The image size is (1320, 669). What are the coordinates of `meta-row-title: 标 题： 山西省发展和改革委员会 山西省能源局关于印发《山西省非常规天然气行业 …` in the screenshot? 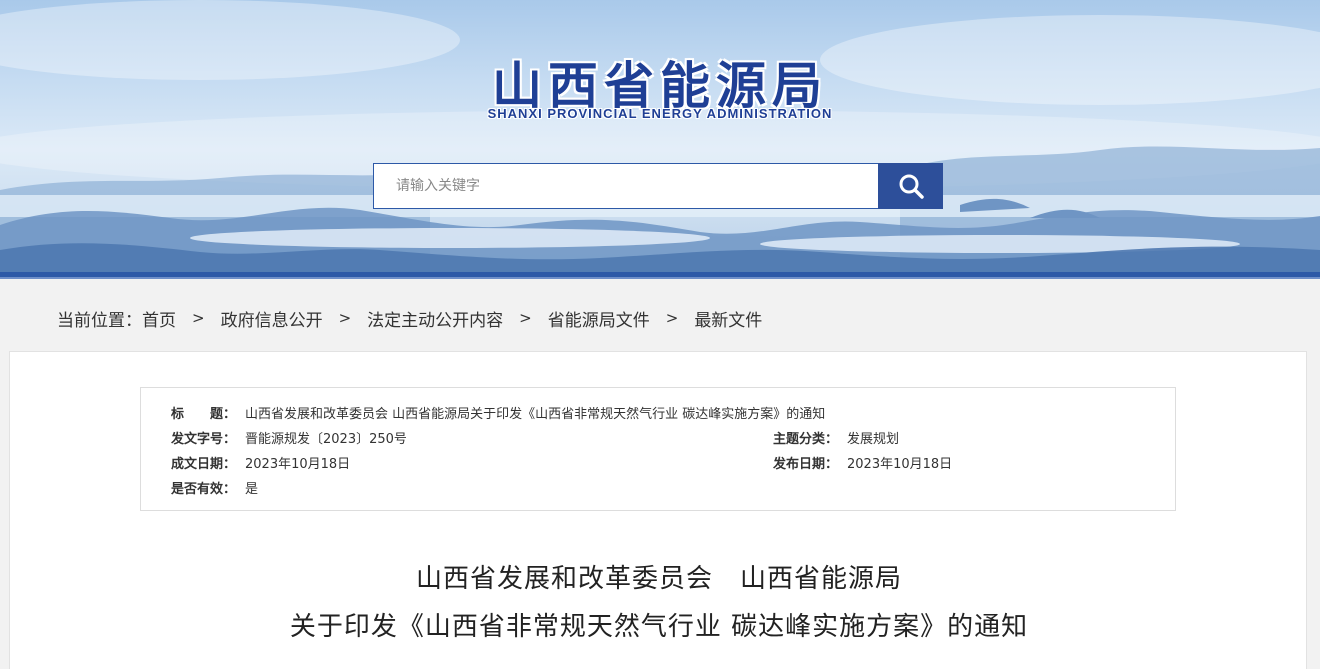 It's located at (498, 412).